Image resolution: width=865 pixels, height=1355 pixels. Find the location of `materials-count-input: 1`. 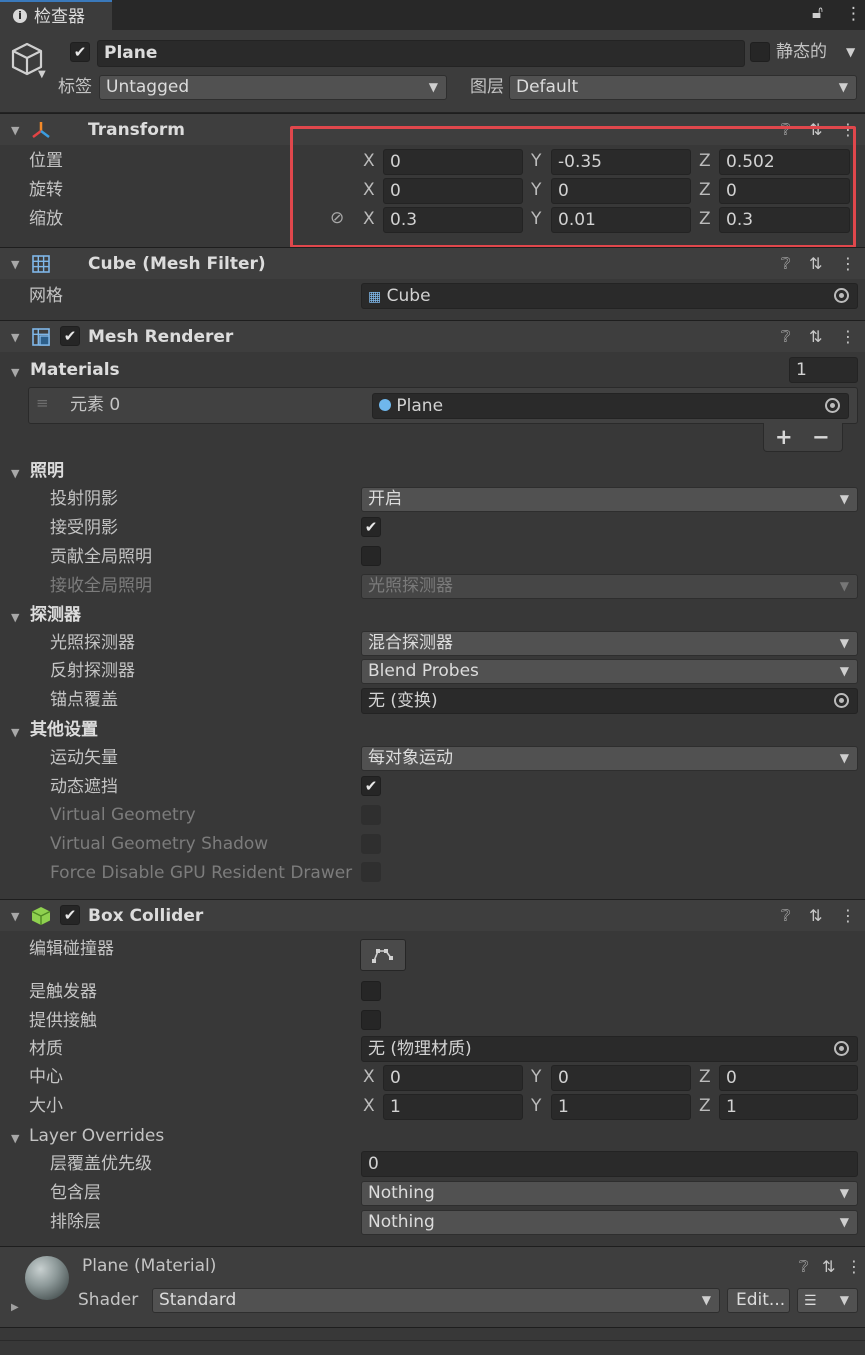

materials-count-input: 1 is located at coordinates (823, 370).